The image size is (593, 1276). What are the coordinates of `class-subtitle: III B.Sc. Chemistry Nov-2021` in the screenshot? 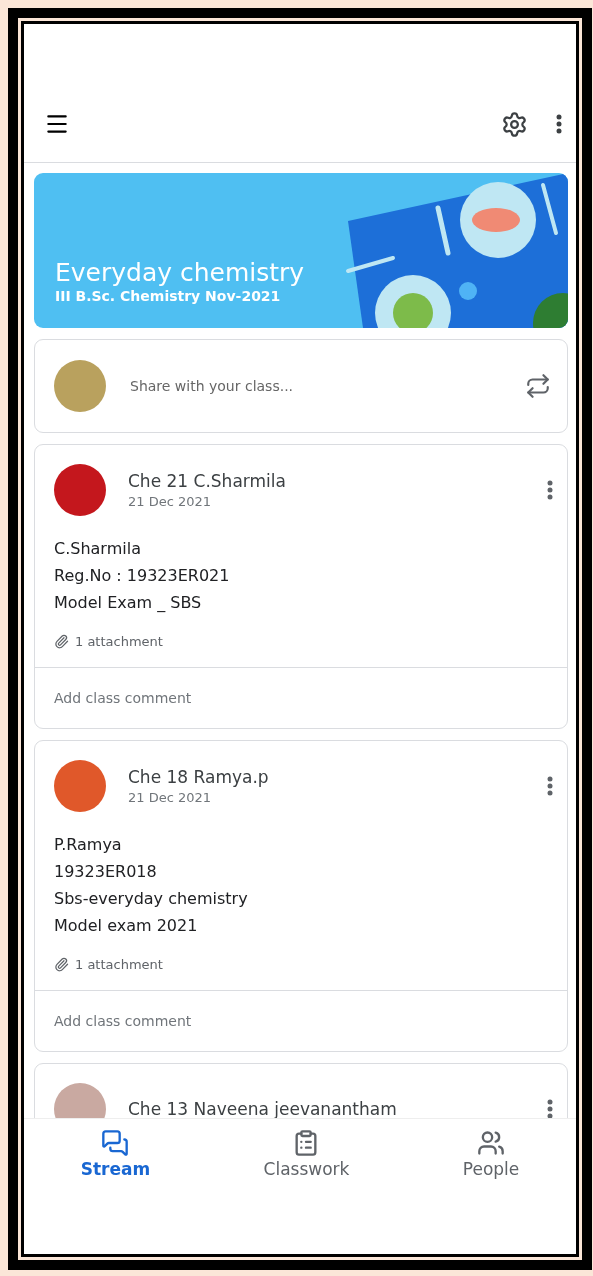 It's located at (168, 296).